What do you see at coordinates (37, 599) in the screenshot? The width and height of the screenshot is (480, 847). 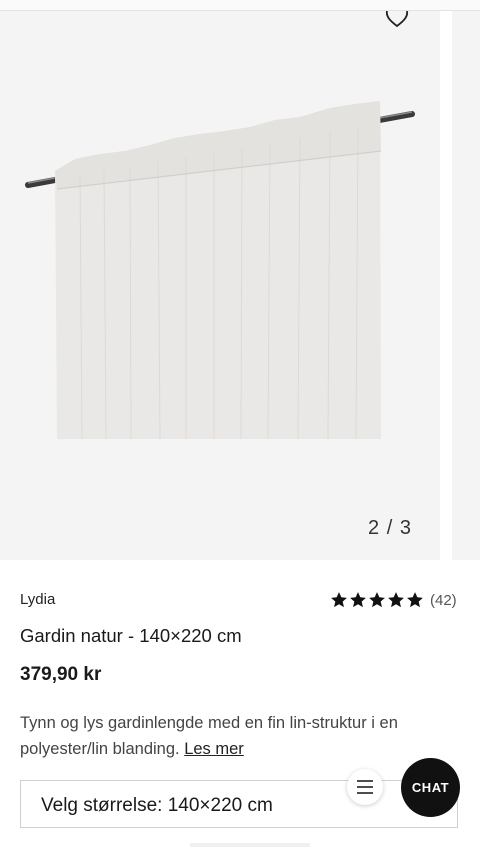 I see `product-brand: Lydia` at bounding box center [37, 599].